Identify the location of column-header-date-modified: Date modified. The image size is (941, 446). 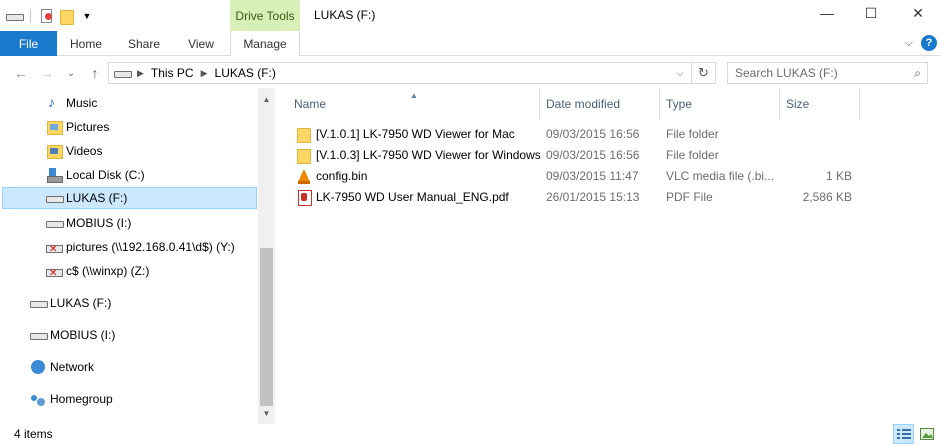
(600, 104).